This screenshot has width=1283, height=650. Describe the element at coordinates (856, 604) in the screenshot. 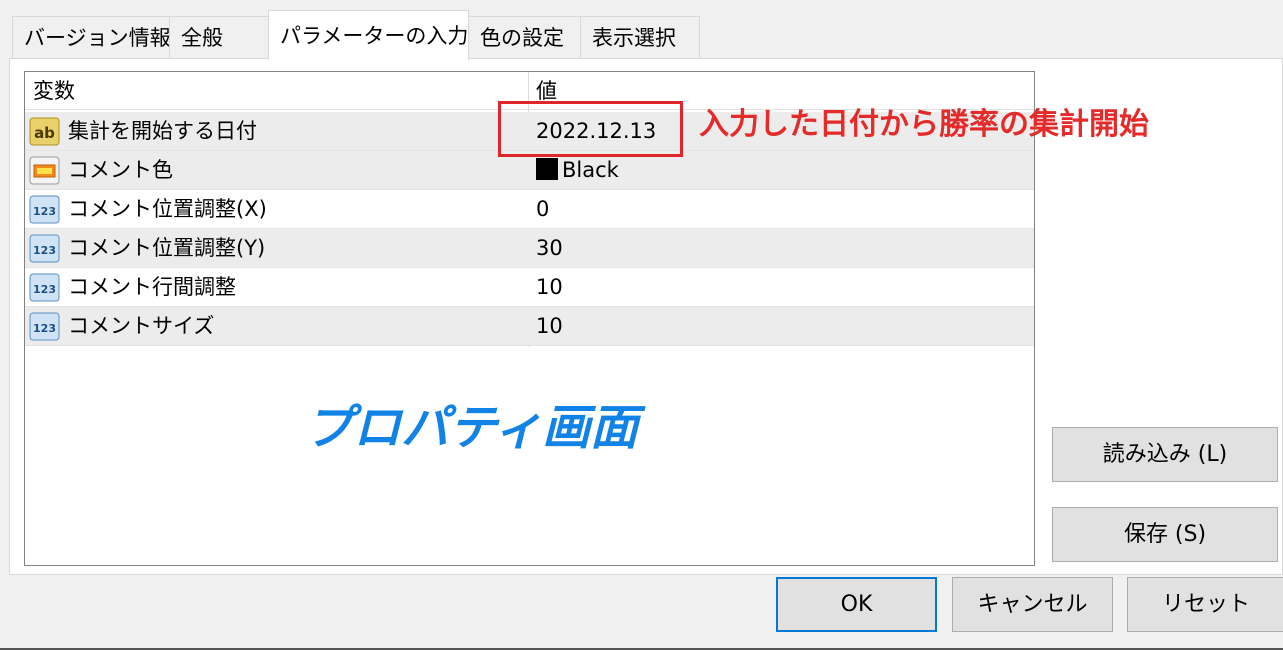

I see `ok-button: OK` at that location.